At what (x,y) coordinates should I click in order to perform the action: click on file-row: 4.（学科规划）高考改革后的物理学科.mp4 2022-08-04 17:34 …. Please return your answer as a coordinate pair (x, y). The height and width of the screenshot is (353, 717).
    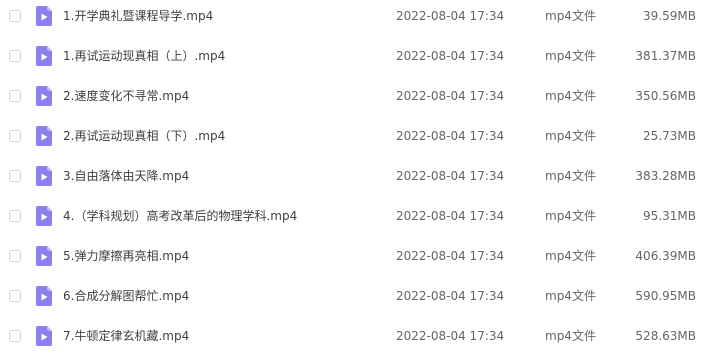
    Looking at the image, I should click on (358, 224).